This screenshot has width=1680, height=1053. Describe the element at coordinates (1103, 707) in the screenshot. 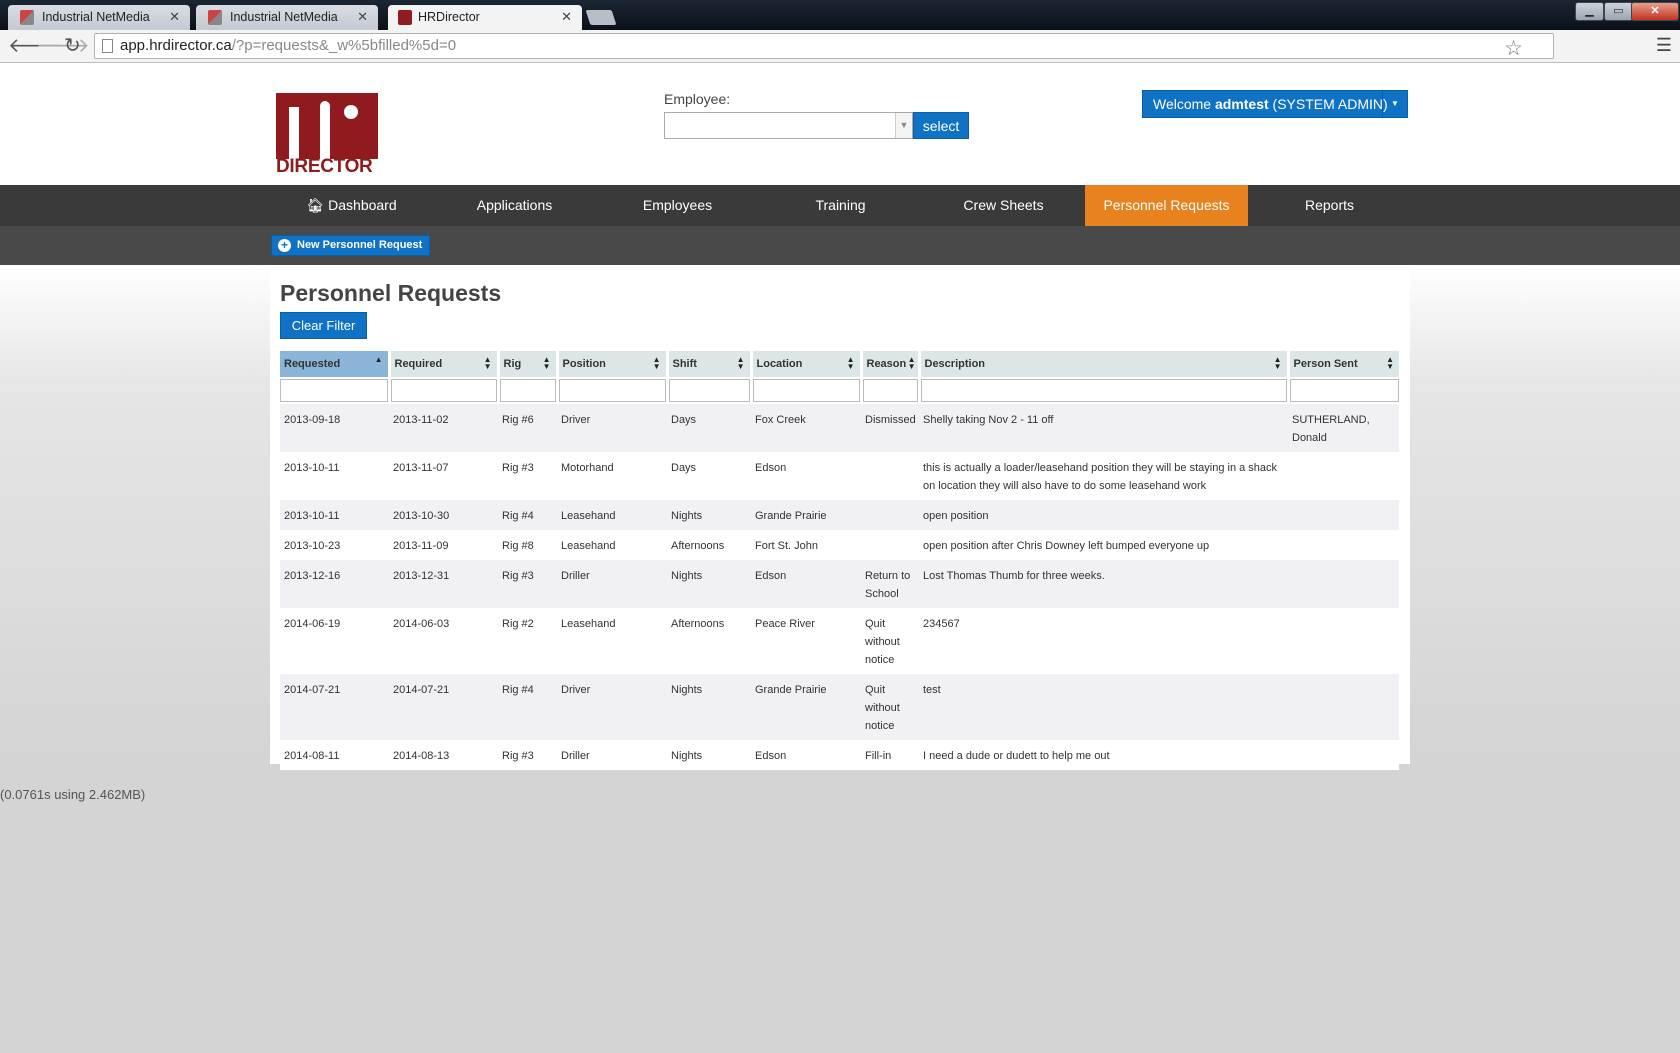

I see `cell-description: test` at that location.